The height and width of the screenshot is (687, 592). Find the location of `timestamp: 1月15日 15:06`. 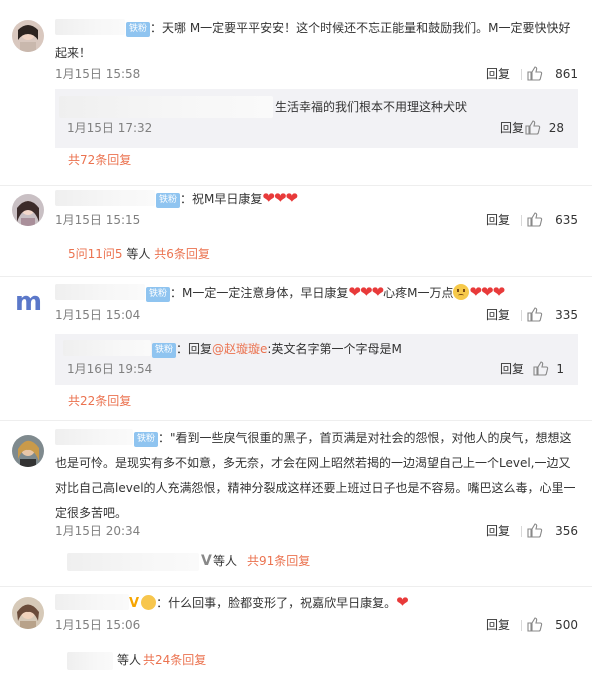

timestamp: 1月15日 15:06 is located at coordinates (98, 625).